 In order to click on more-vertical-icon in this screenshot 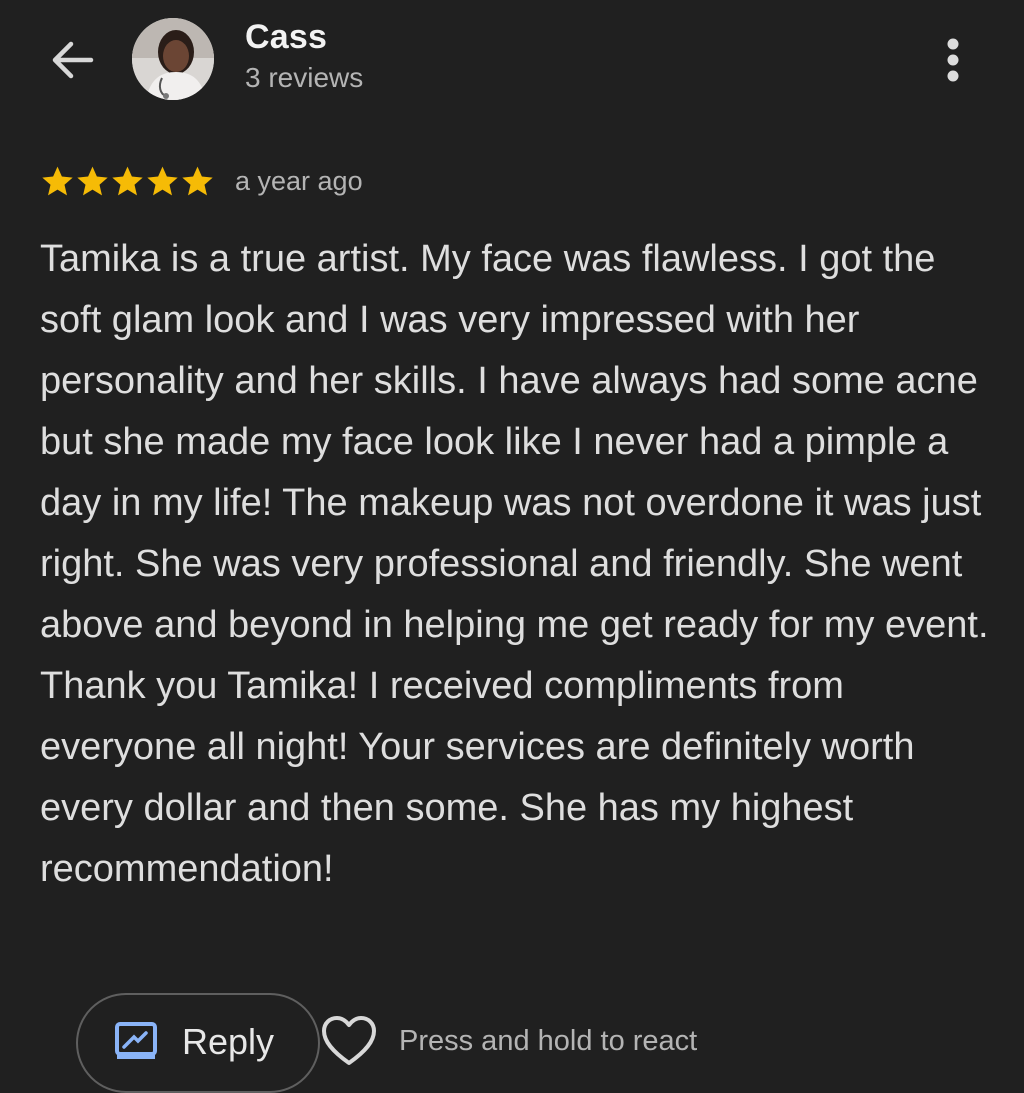, I will do `click(953, 60)`.